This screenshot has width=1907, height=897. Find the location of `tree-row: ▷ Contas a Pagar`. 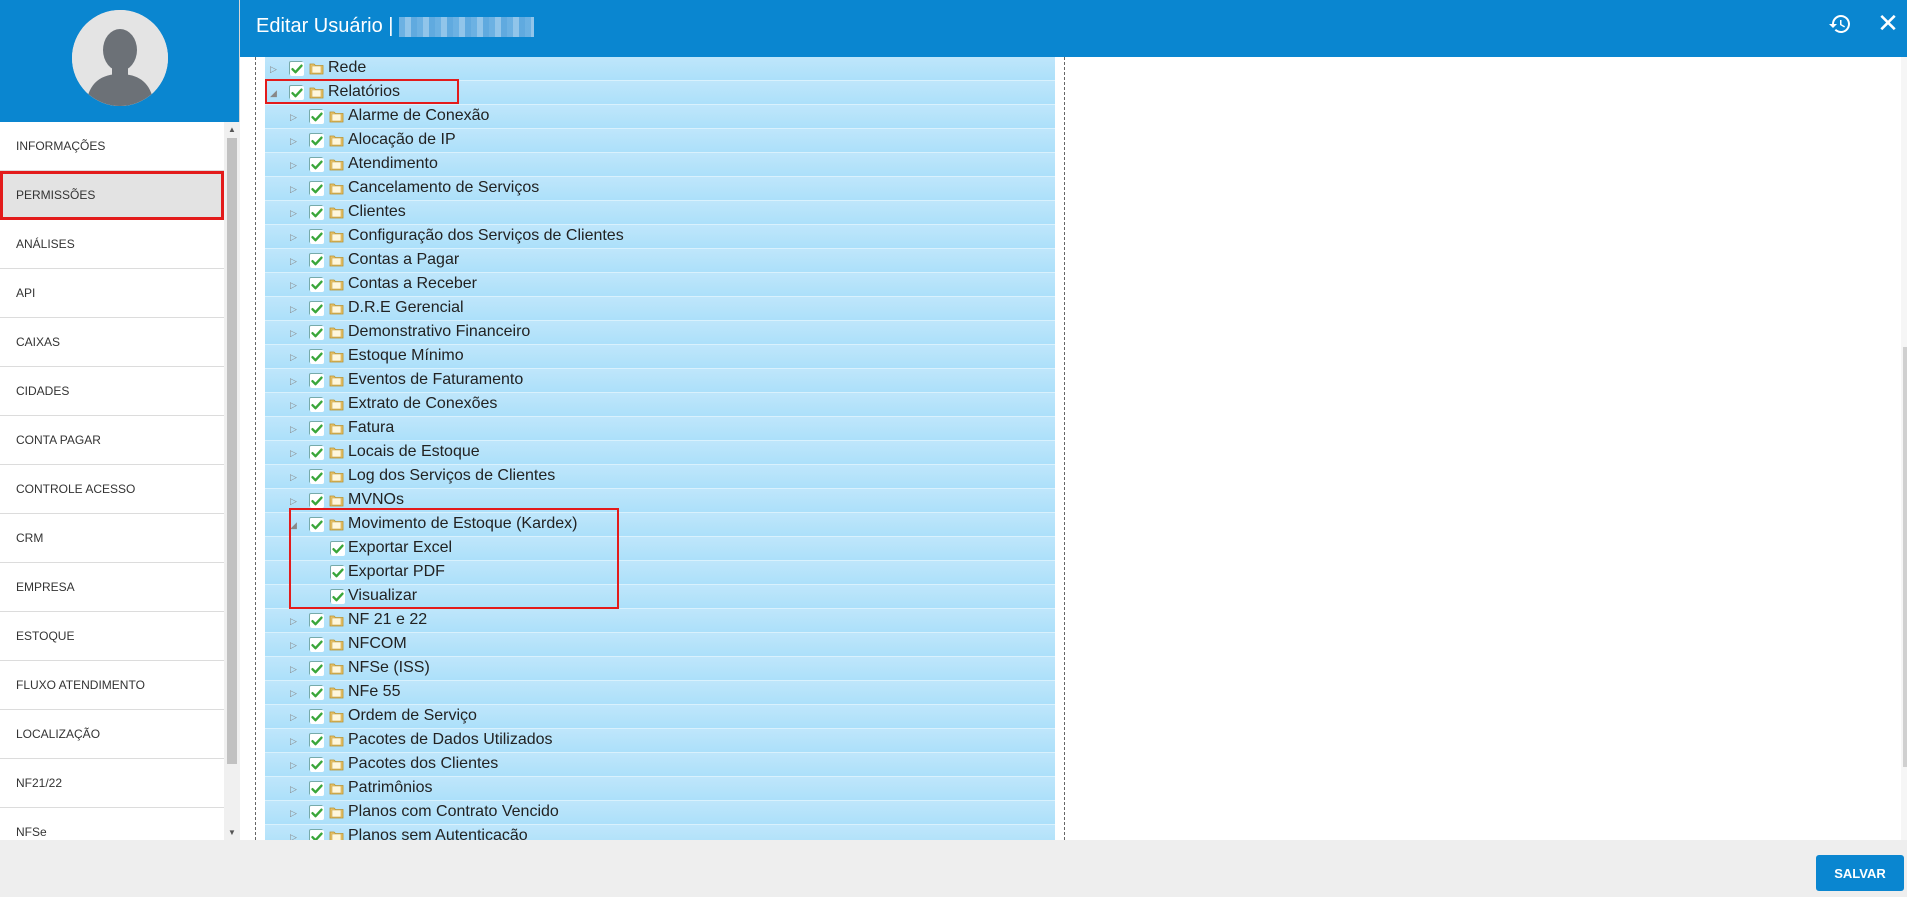

tree-row: ▷ Contas a Pagar is located at coordinates (660, 261).